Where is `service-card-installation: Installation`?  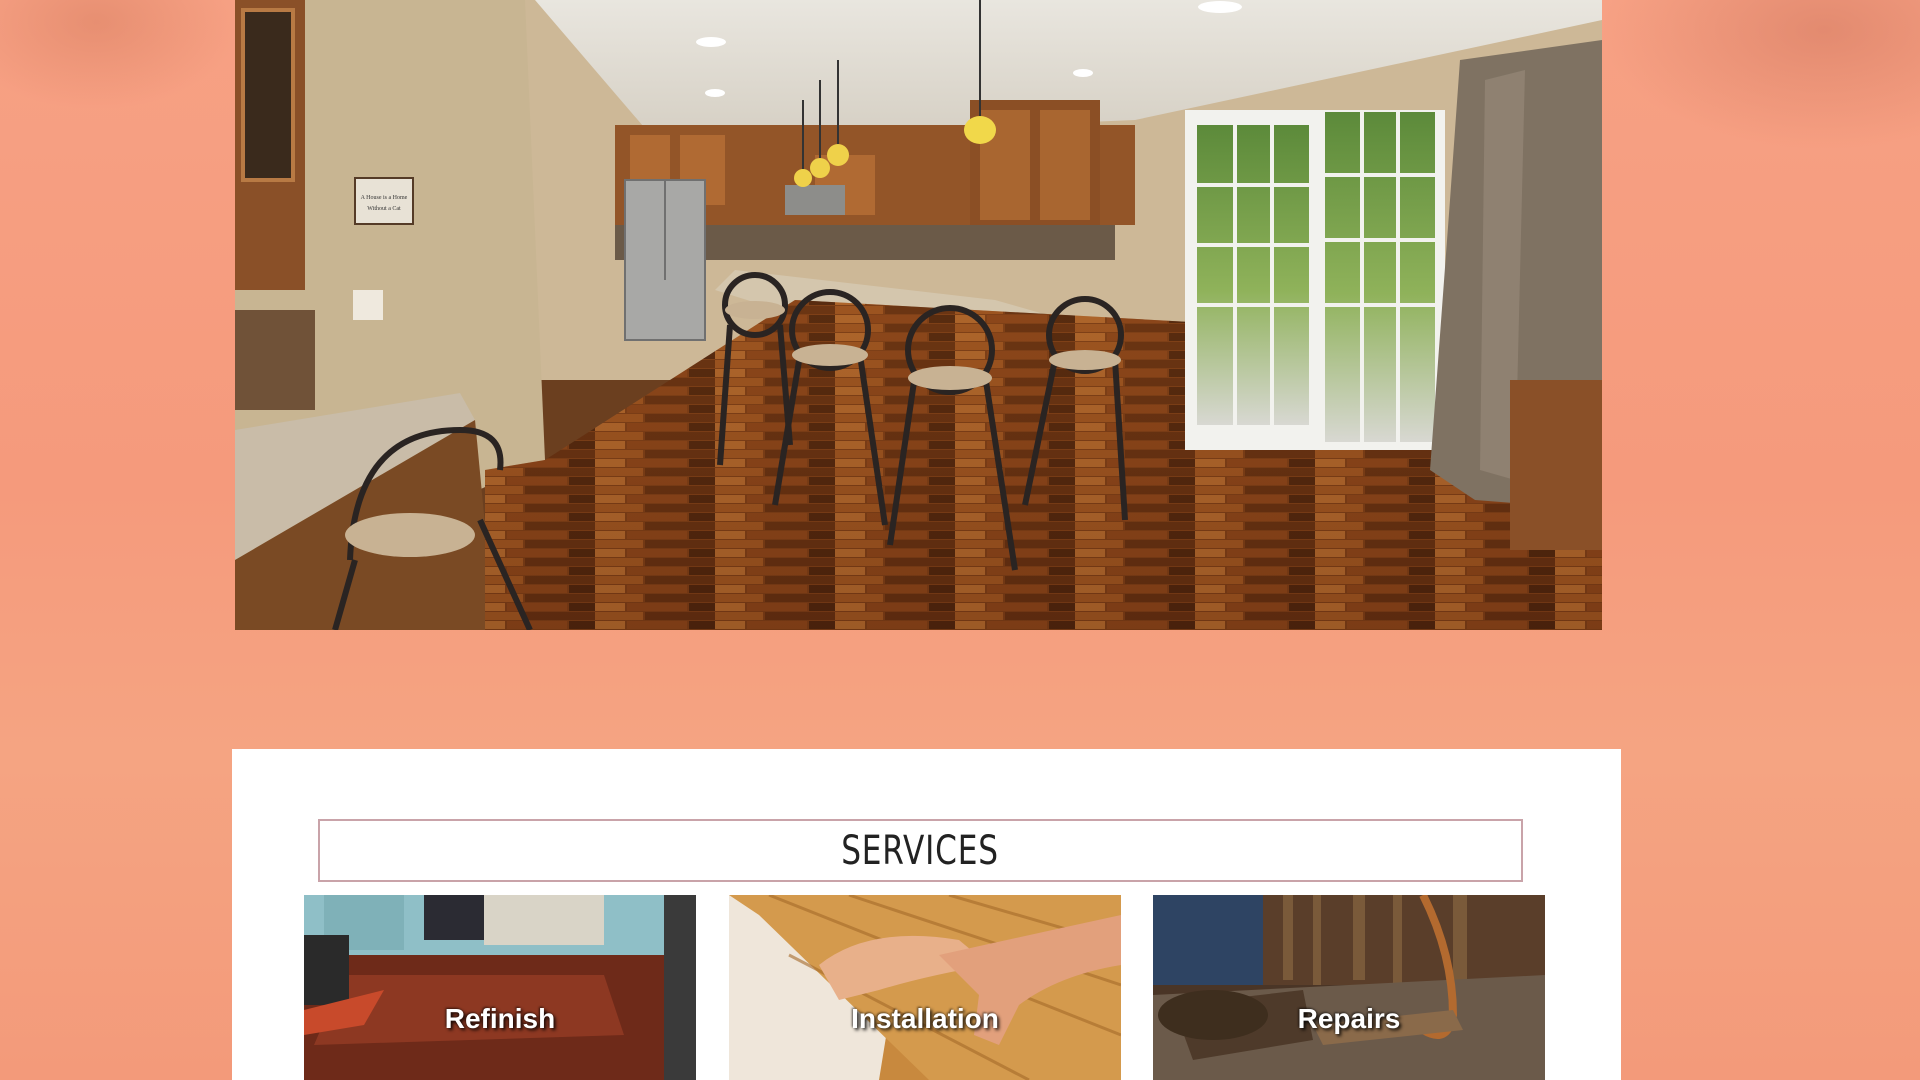
service-card-installation: Installation is located at coordinates (925, 987).